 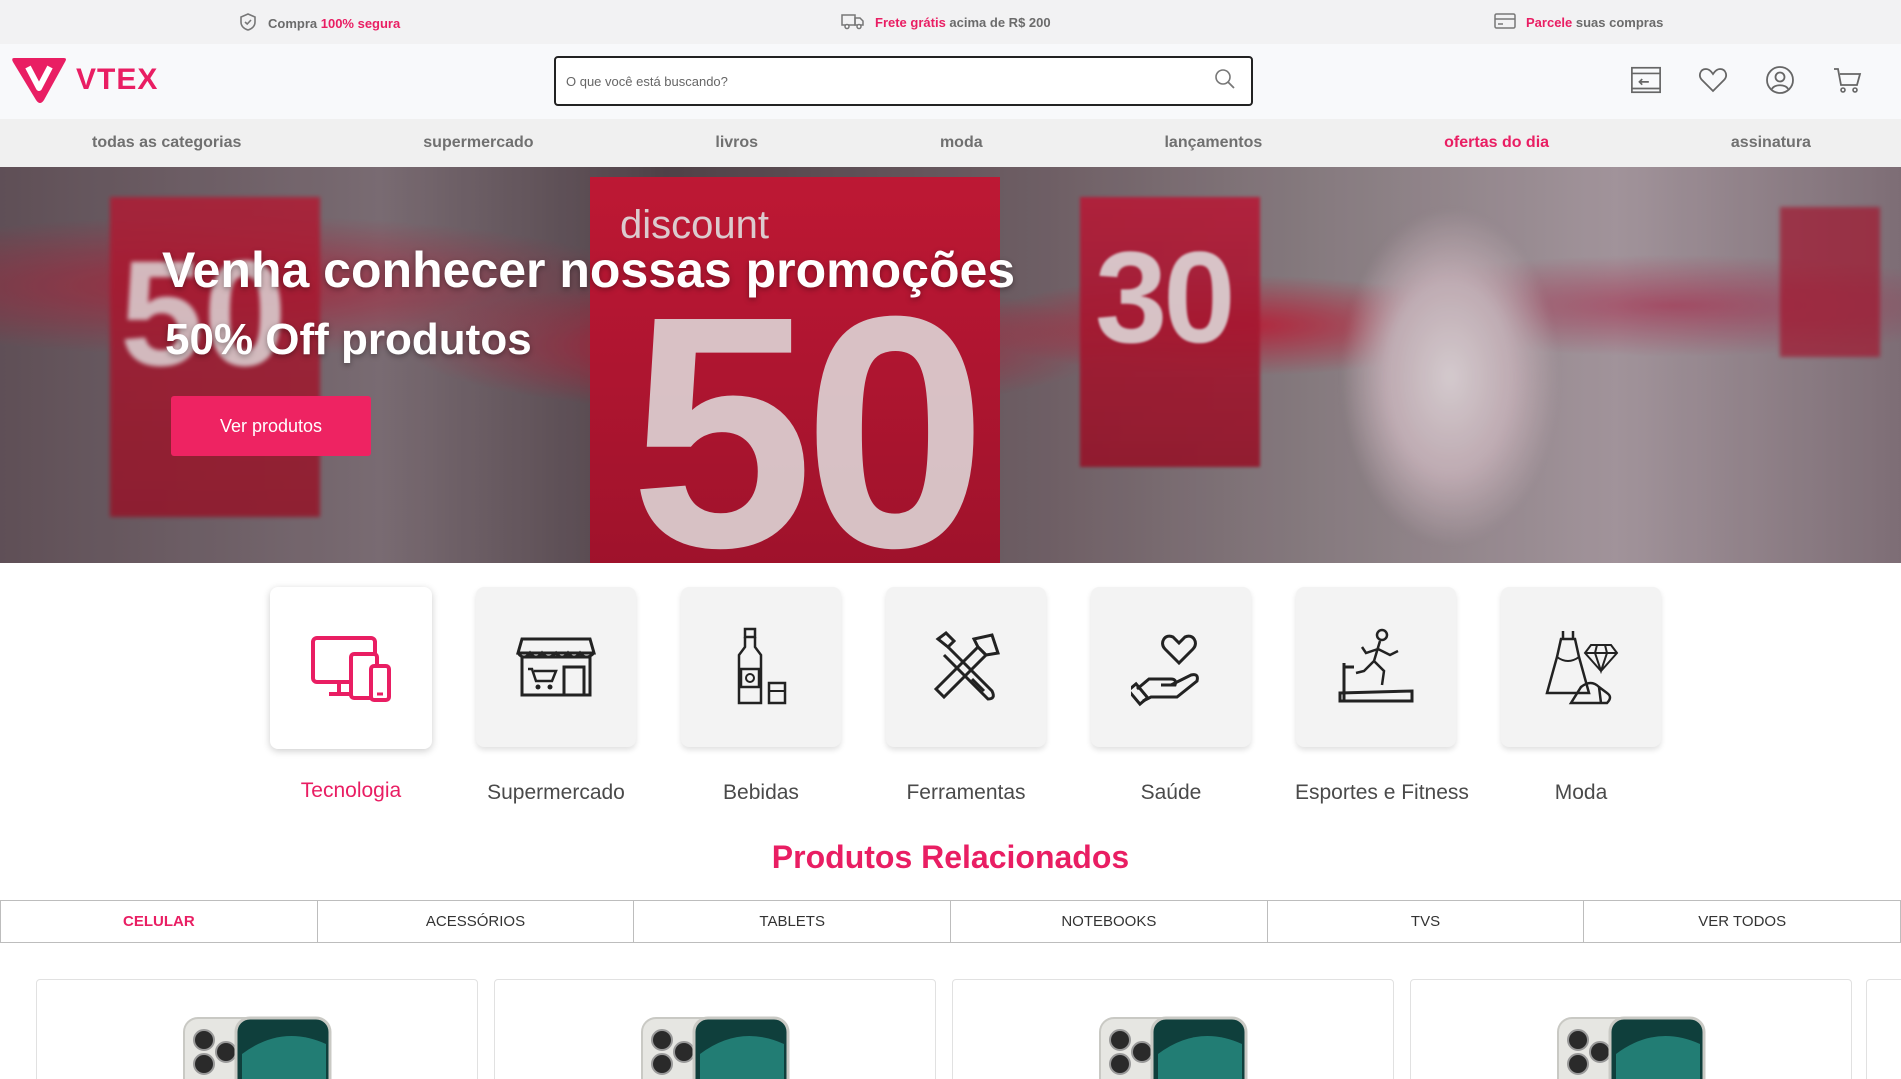 What do you see at coordinates (1771, 143) in the screenshot?
I see `nav-item-subscription: assinatura` at bounding box center [1771, 143].